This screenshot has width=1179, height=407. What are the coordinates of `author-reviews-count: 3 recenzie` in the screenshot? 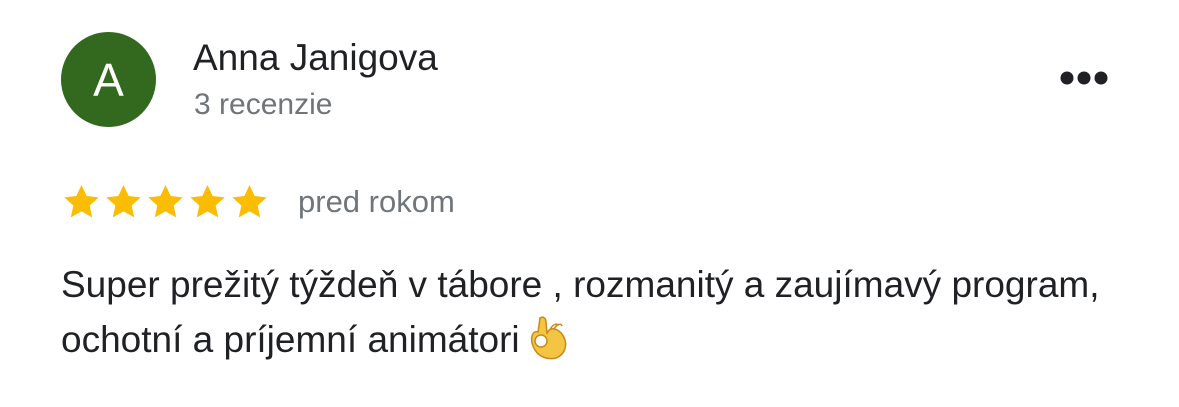 It's located at (263, 105).